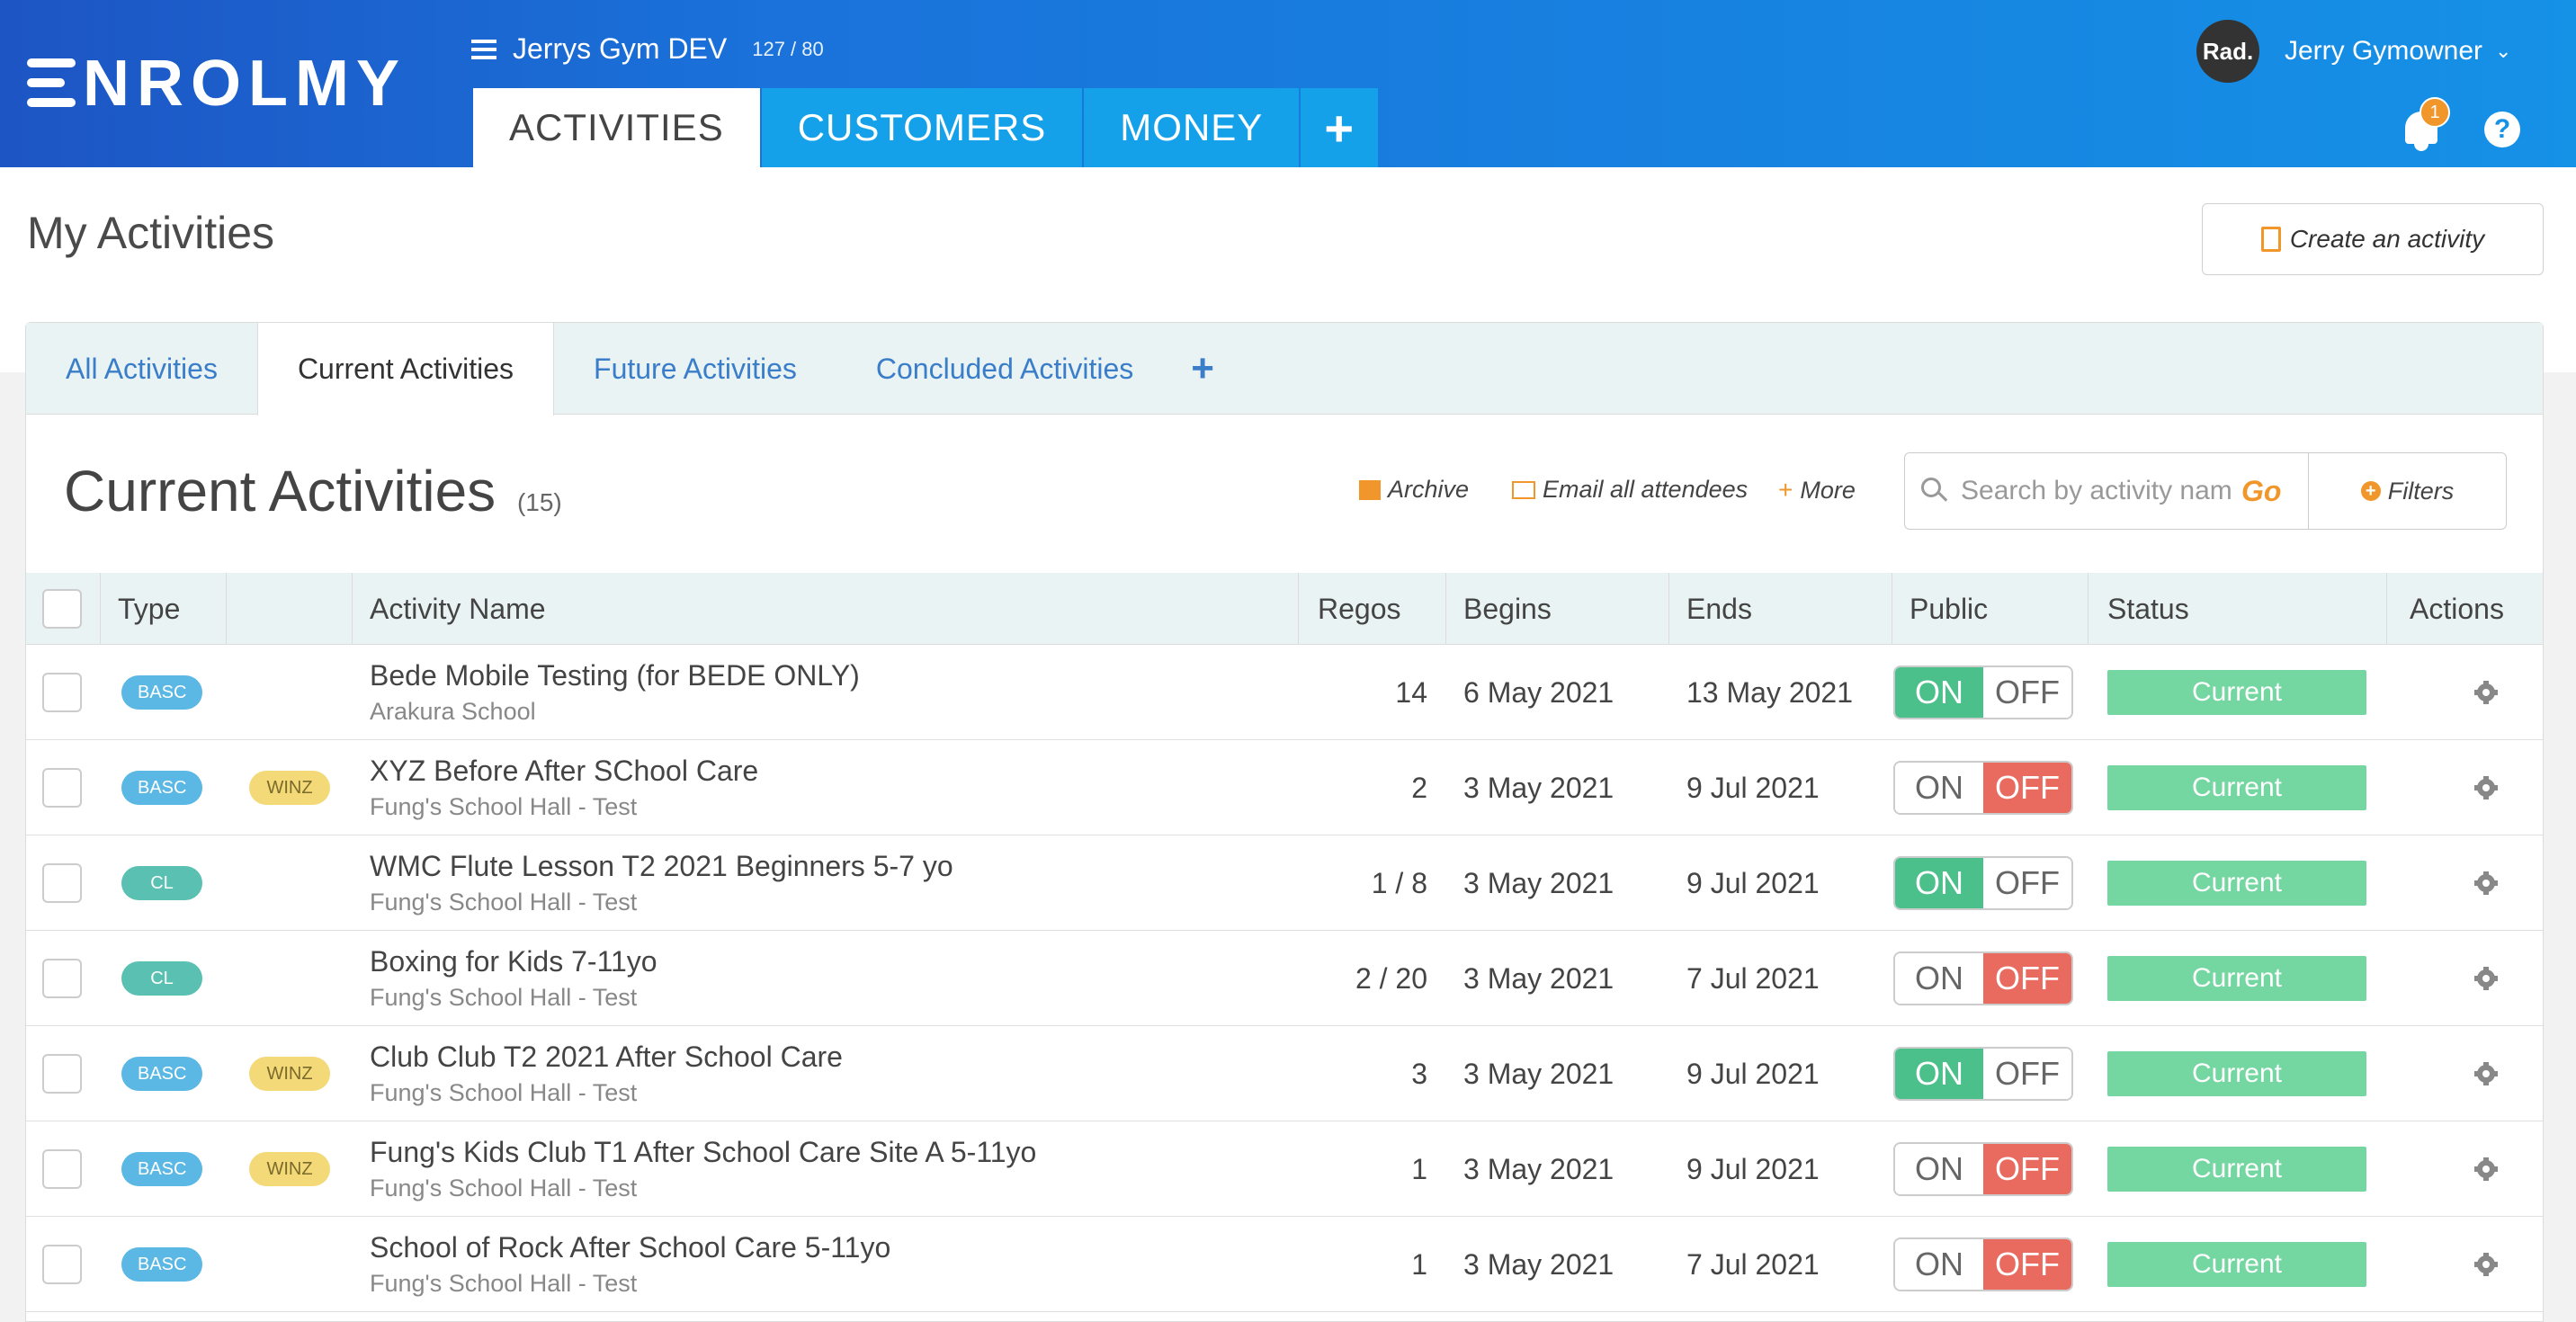 The width and height of the screenshot is (2576, 1322). What do you see at coordinates (1935, 491) in the screenshot?
I see `search-icon` at bounding box center [1935, 491].